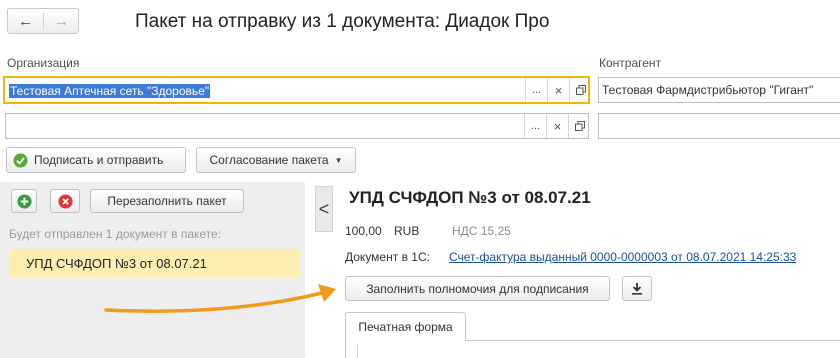  I want to click on add-button, so click(24, 201).